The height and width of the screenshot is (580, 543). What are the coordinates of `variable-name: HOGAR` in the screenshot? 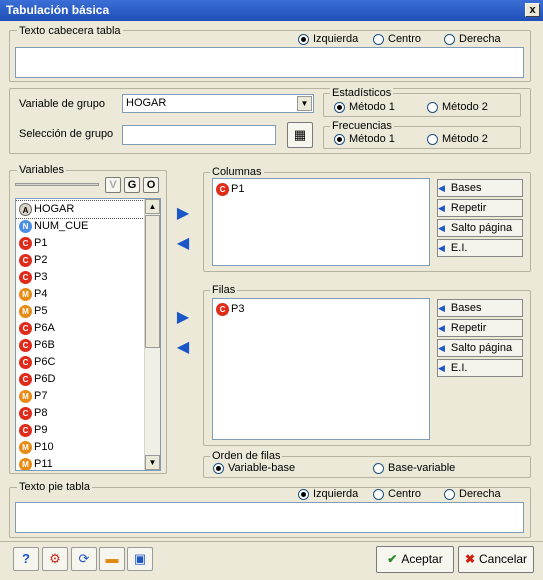 It's located at (54, 209).